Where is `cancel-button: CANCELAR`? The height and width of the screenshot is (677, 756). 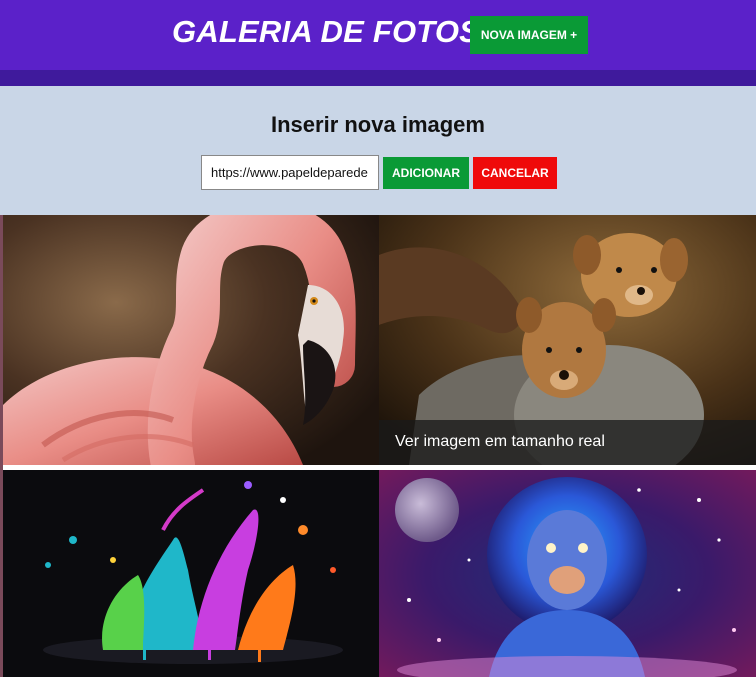 cancel-button: CANCELAR is located at coordinates (515, 173).